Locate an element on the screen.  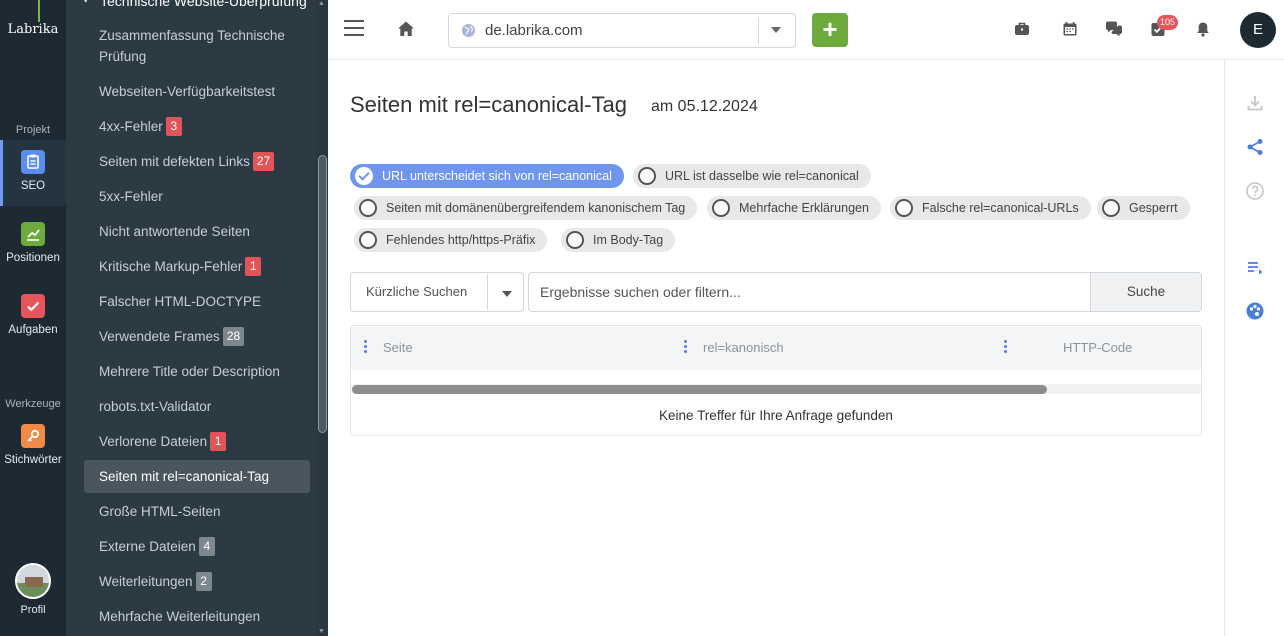
rail-item-label: SEO is located at coordinates (33, 186).